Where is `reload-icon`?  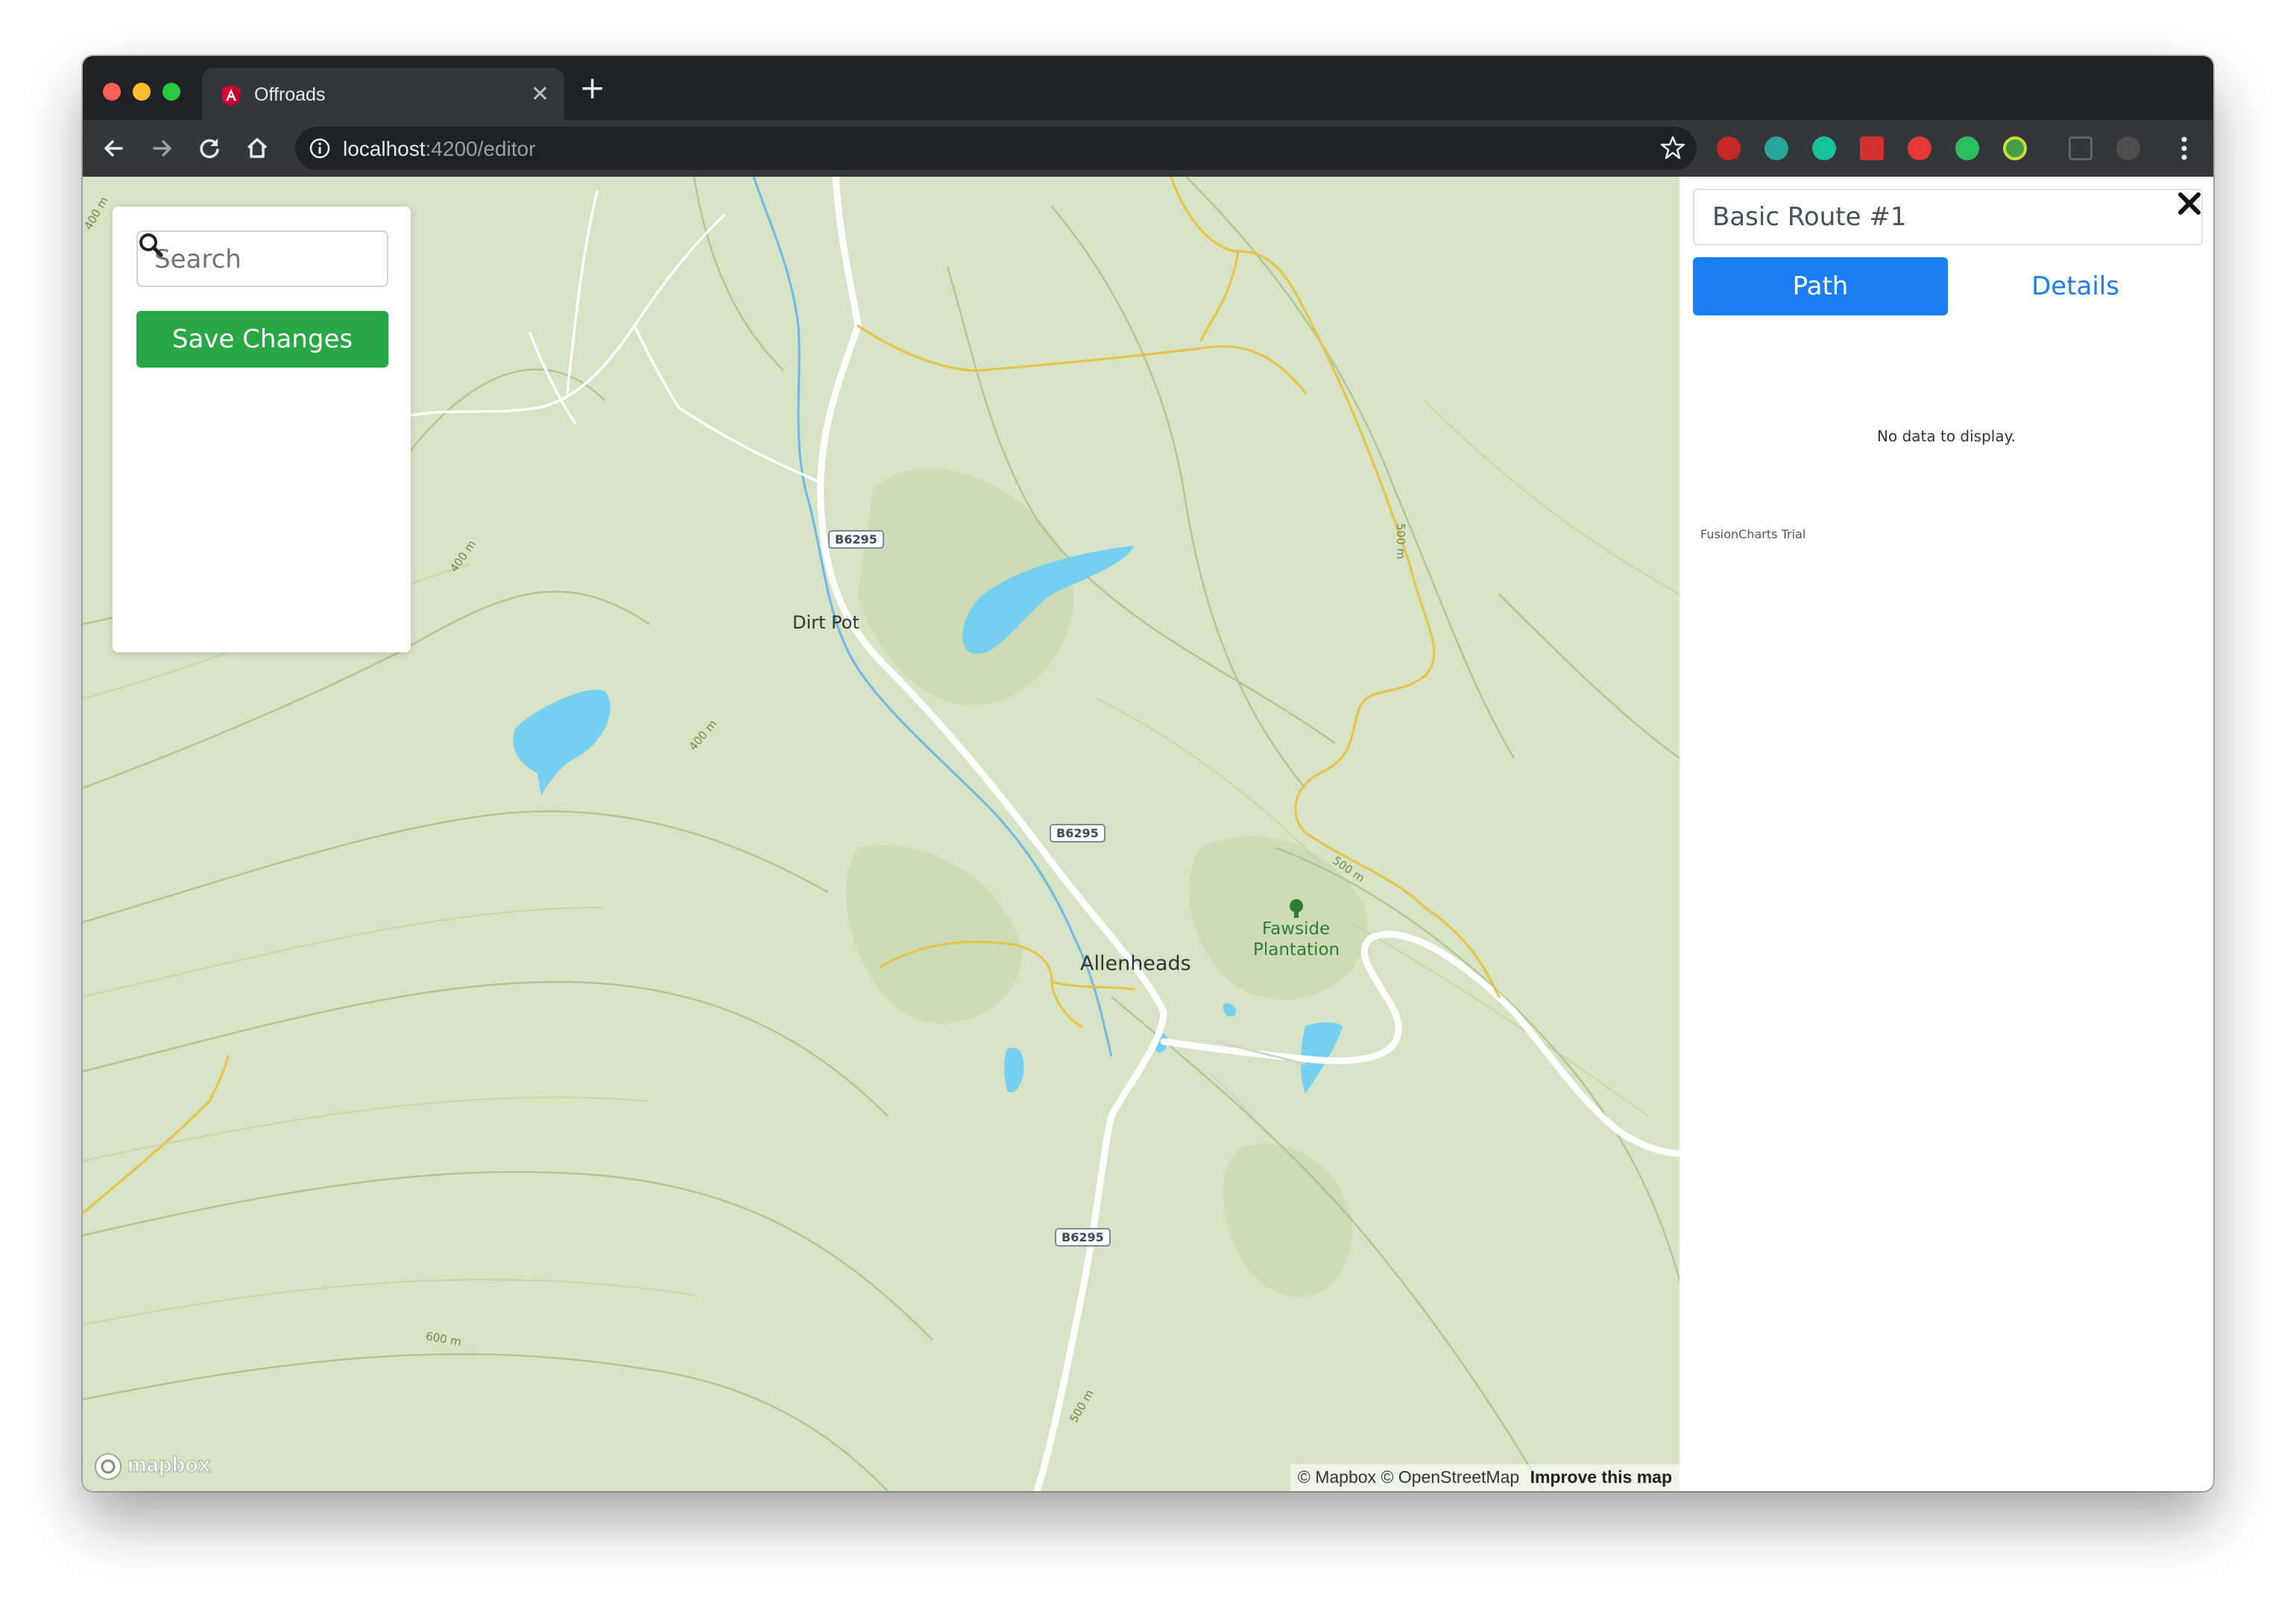
reload-icon is located at coordinates (210, 148).